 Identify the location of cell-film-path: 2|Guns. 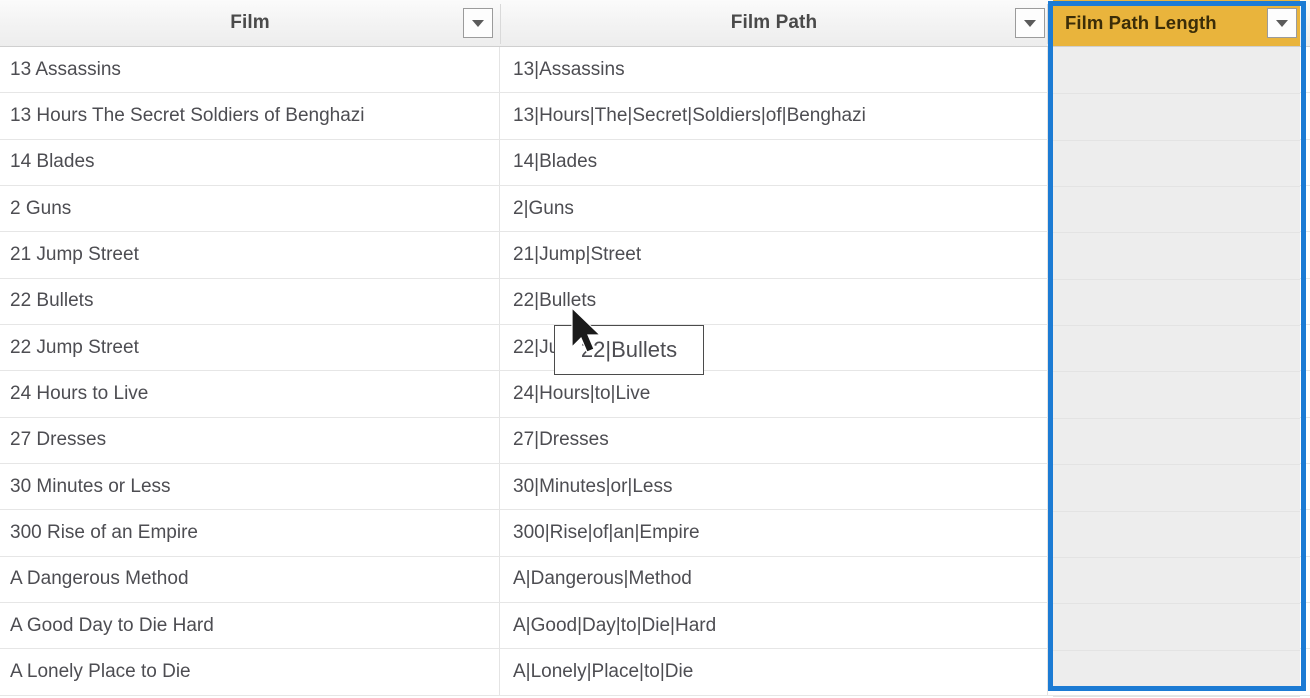
(774, 209).